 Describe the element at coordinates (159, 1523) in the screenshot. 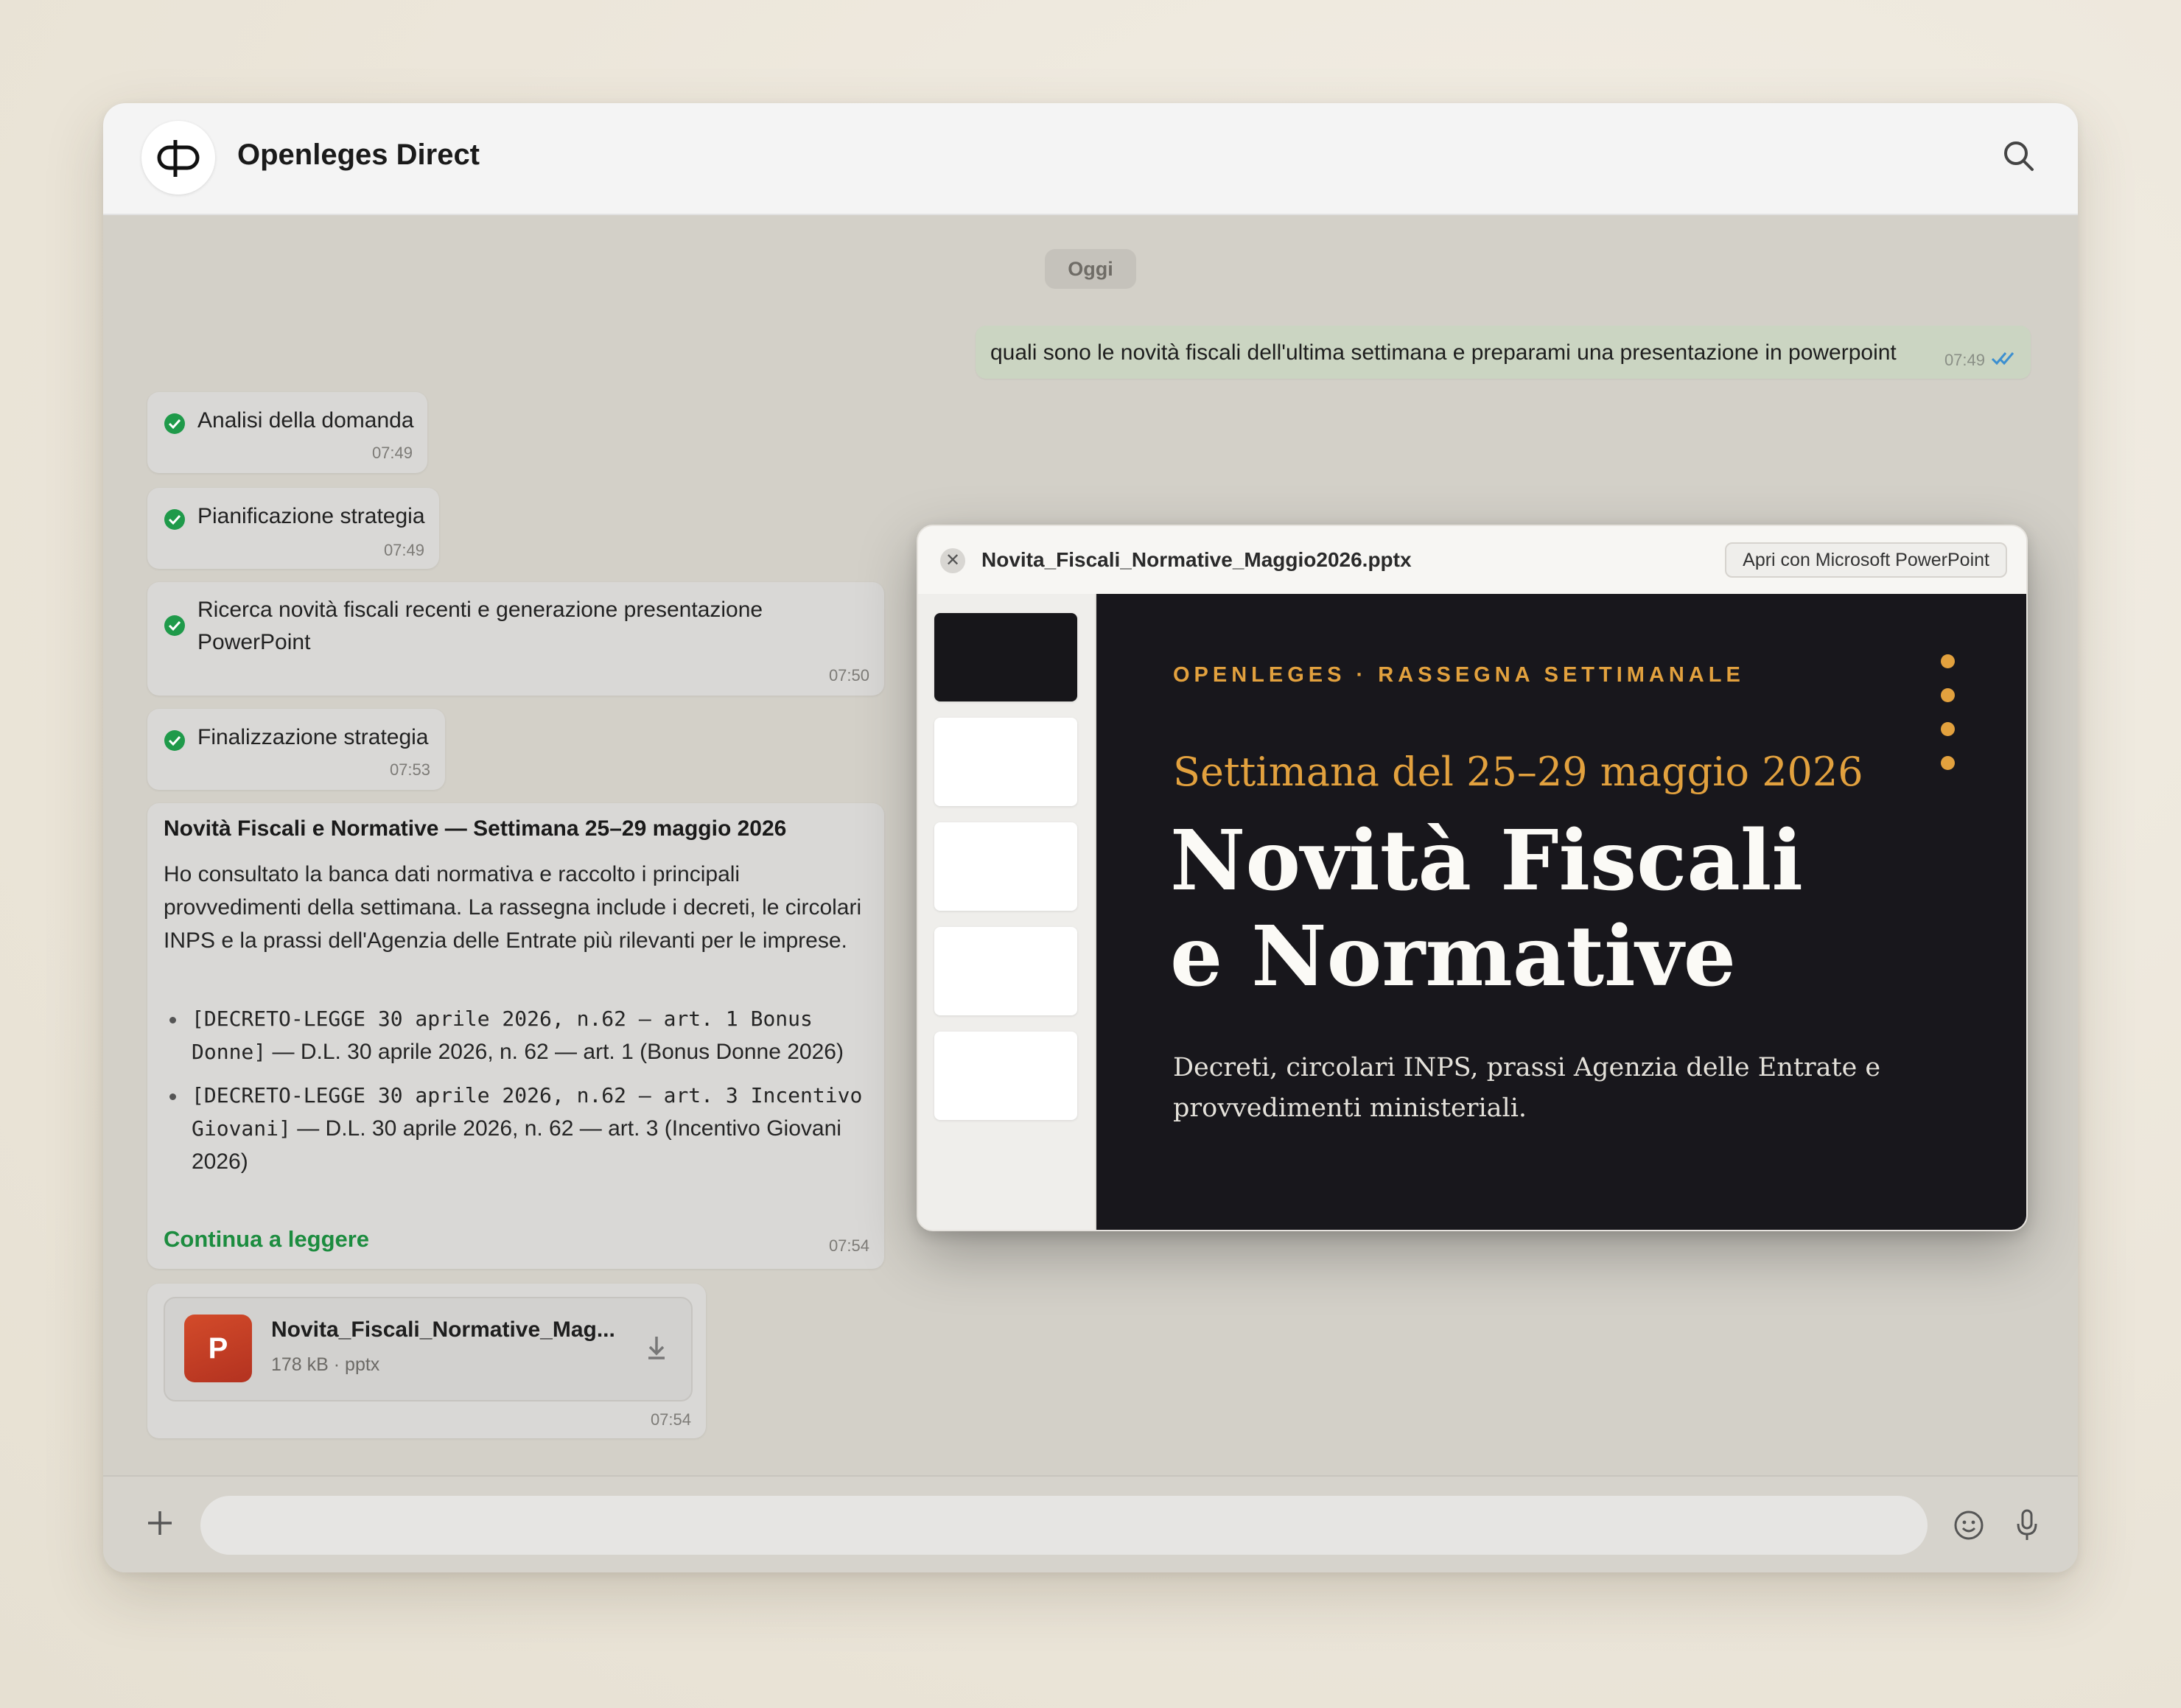

I see `plus-icon` at that location.